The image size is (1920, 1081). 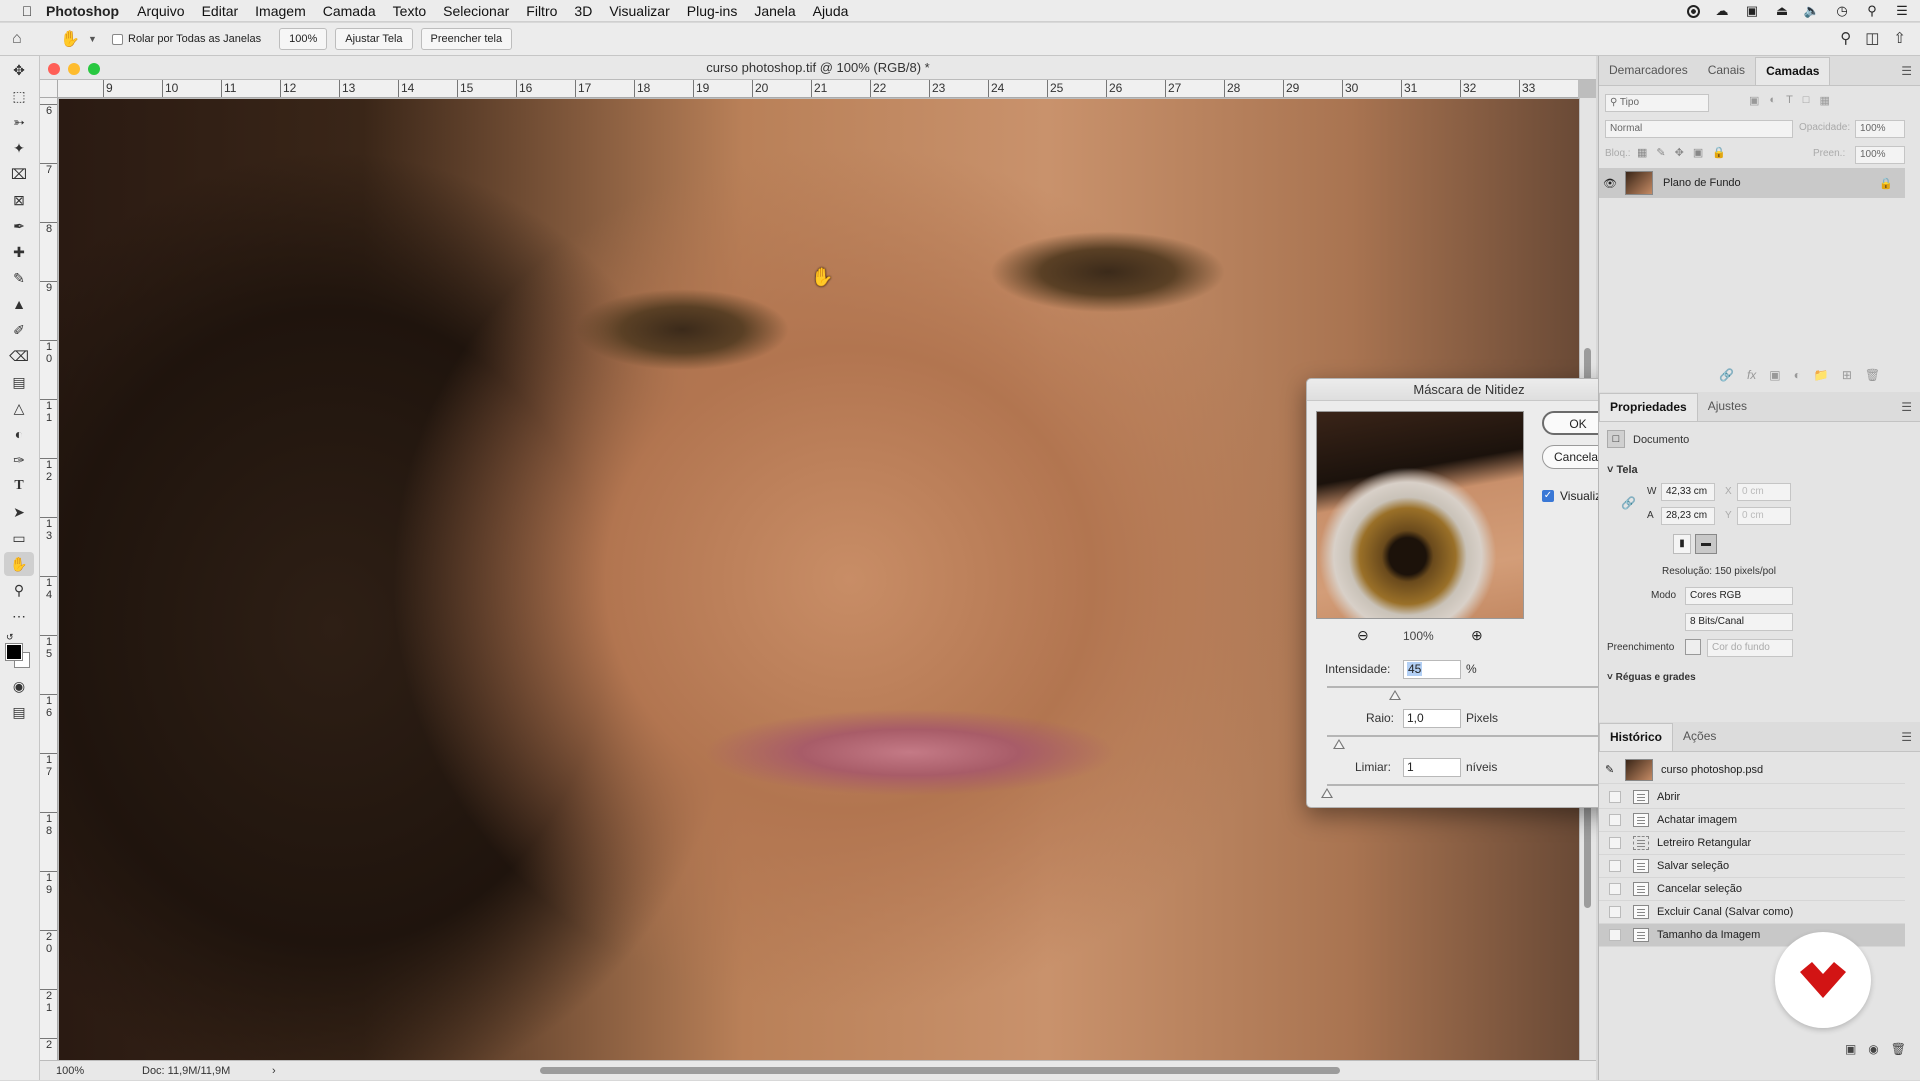 I want to click on layer-filter-select: ⚲ Tipo, so click(x=1657, y=103).